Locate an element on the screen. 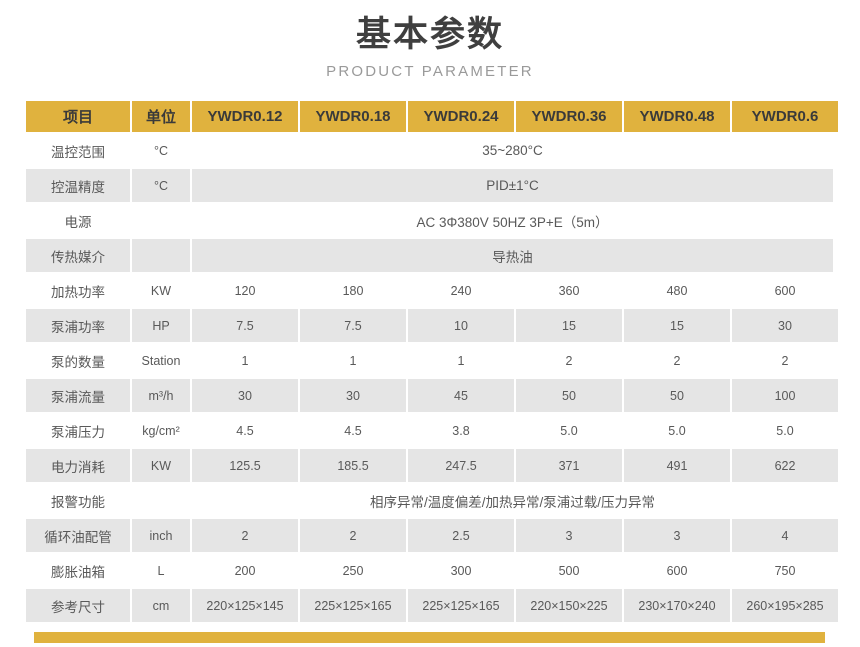 This screenshot has height=647, width=860. table-row: 泵浦功率 HP 7.5 7.5 10 15 15 30 is located at coordinates (432, 325).